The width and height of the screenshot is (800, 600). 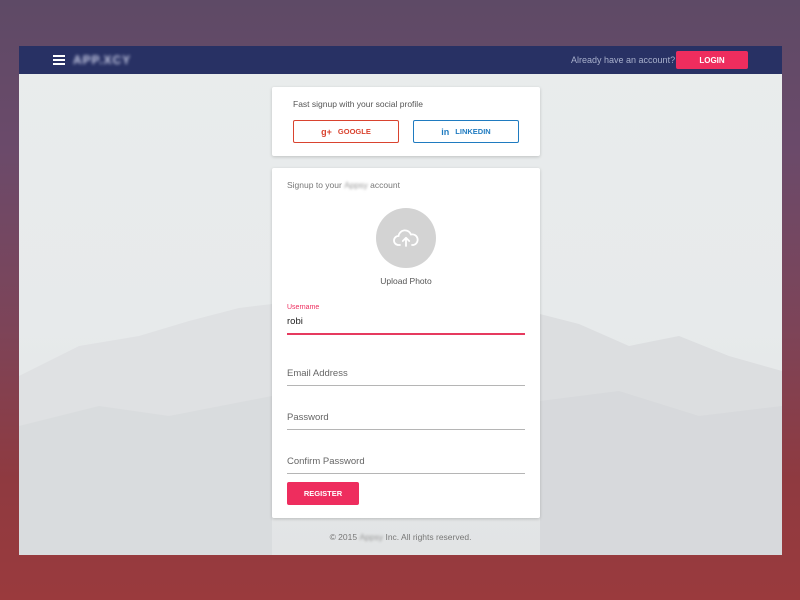 What do you see at coordinates (406, 429) in the screenshot?
I see `password-underline` at bounding box center [406, 429].